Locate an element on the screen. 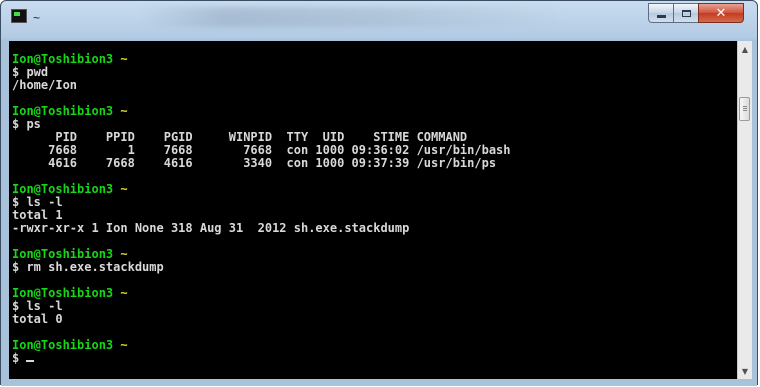  input-prompt: $ is located at coordinates (19, 358).